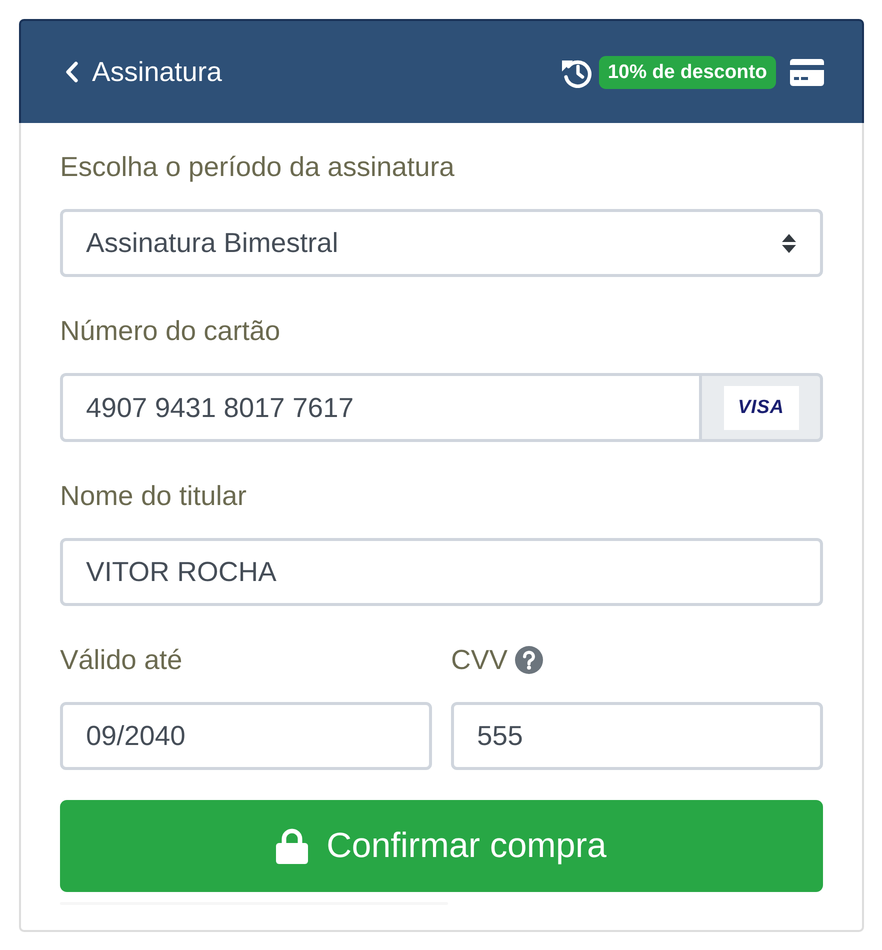 This screenshot has width=882, height=950. What do you see at coordinates (637, 736) in the screenshot?
I see `input-field: 555` at bounding box center [637, 736].